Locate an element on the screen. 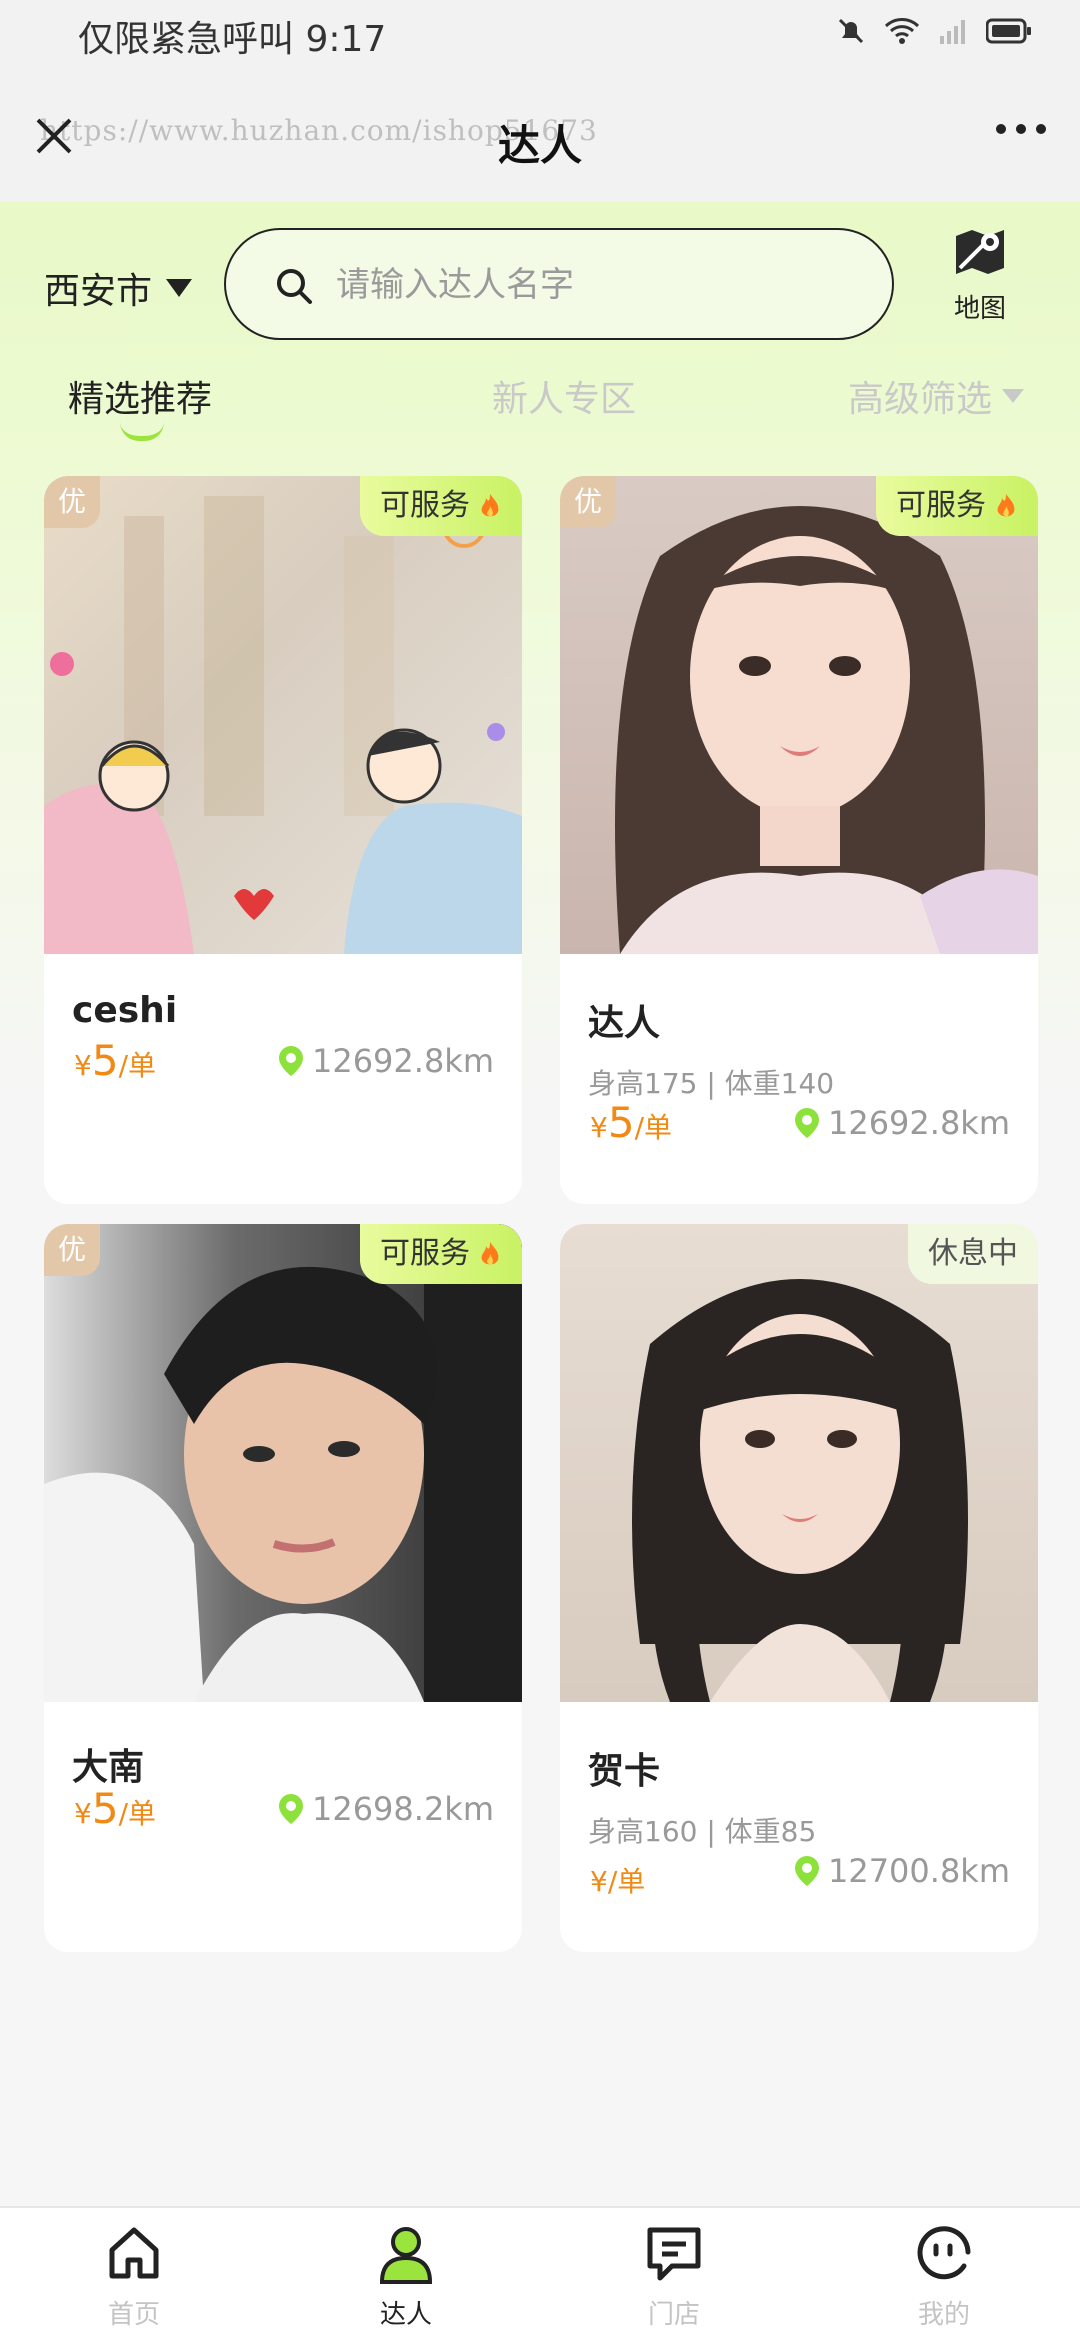  nav-bar: https://www.huzhan.com/ishop51673 达人 is located at coordinates (540, 137).